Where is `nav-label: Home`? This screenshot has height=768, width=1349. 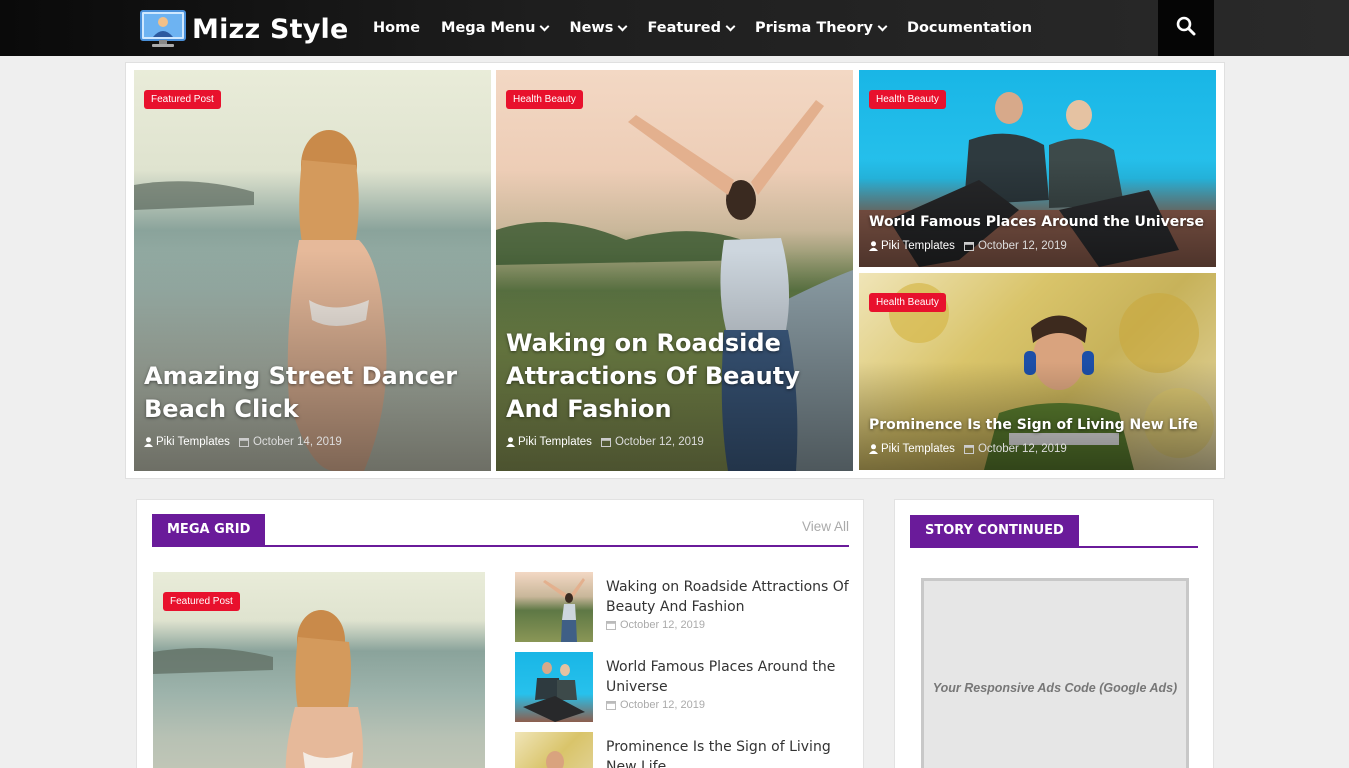 nav-label: Home is located at coordinates (397, 28).